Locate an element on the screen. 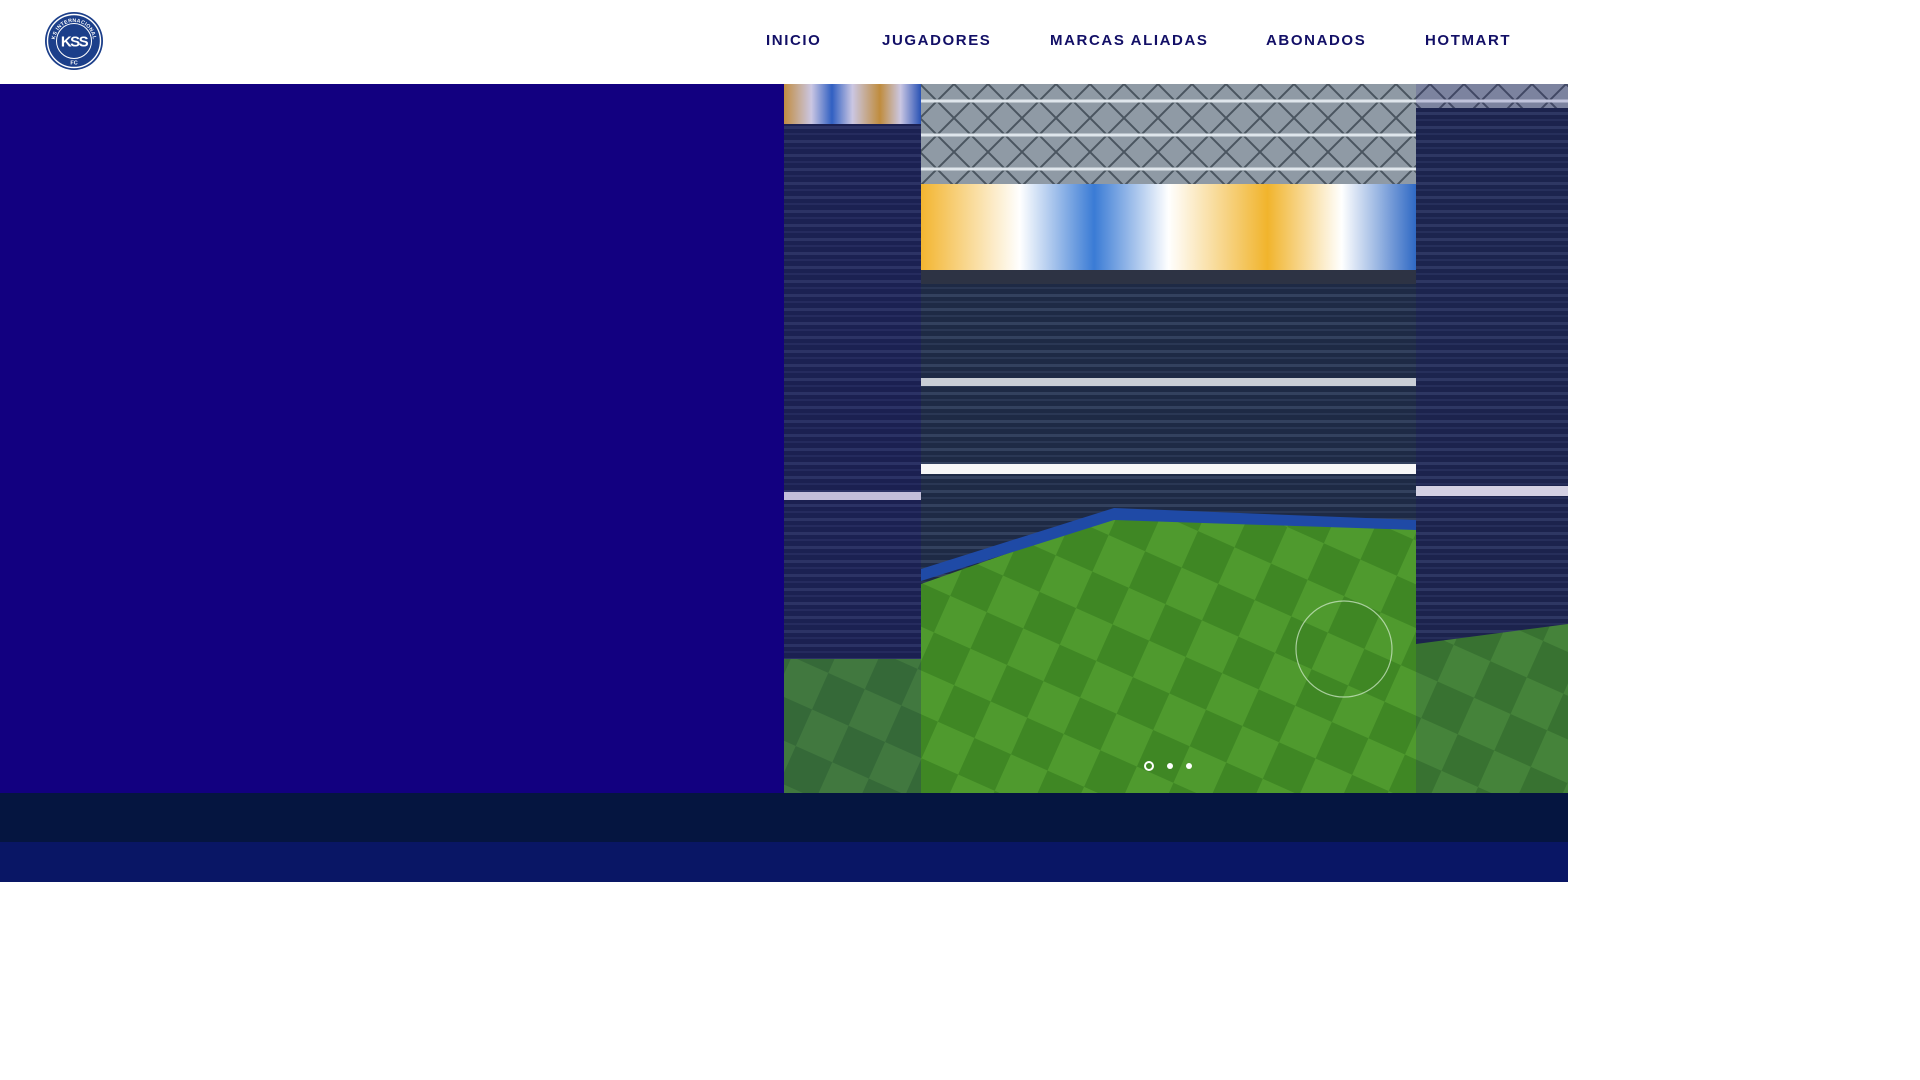 Image resolution: width=1920 pixels, height=1080 pixels. dark-strip is located at coordinates (784, 817).